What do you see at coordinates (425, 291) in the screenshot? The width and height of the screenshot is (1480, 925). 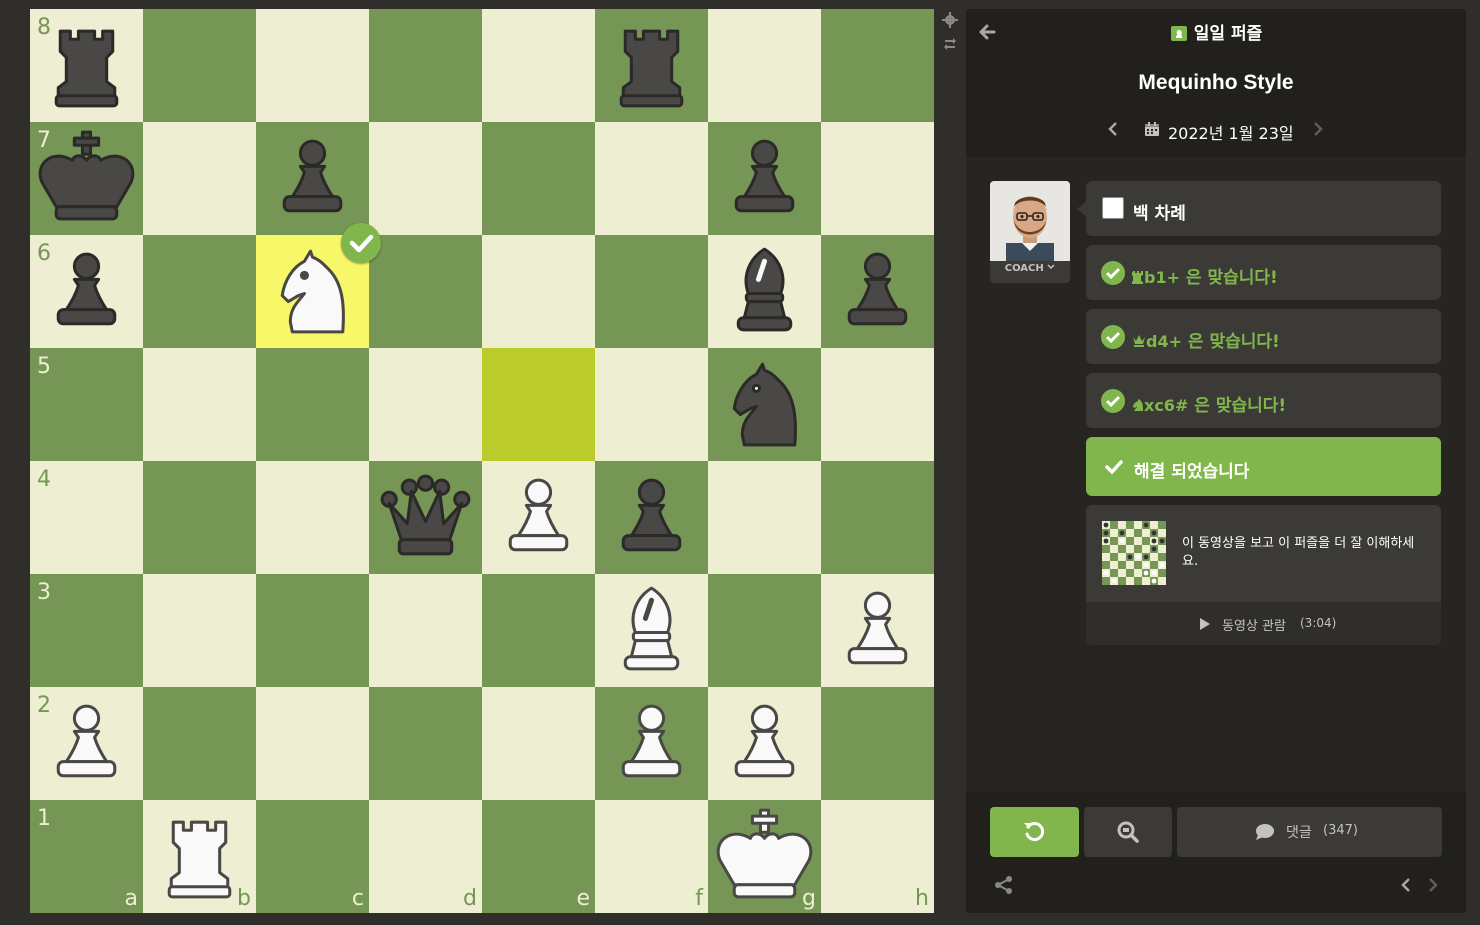 I see `square-d6` at bounding box center [425, 291].